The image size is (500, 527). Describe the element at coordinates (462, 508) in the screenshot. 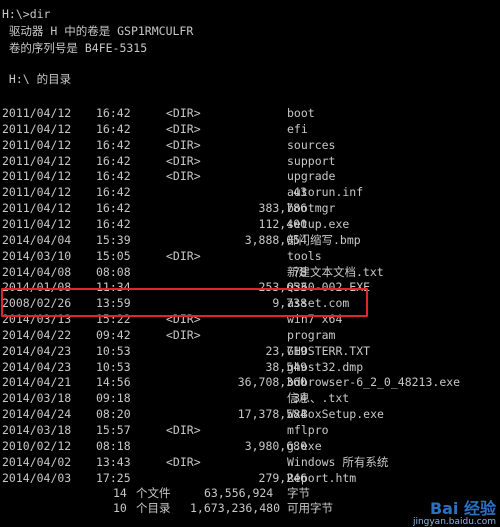

I see `baidu-logo-icon: Bai 经验` at that location.